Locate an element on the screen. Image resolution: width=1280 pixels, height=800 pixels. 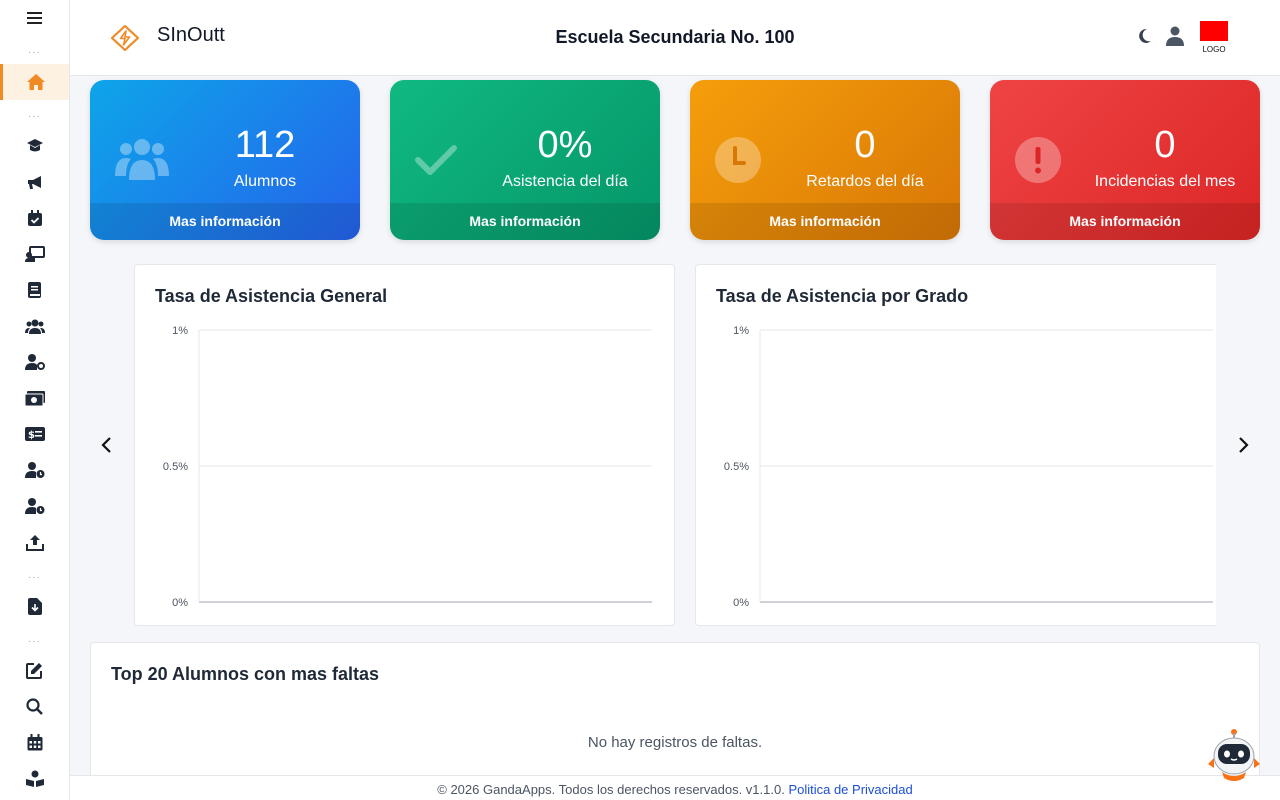
carousel-prev-button is located at coordinates (107, 447).